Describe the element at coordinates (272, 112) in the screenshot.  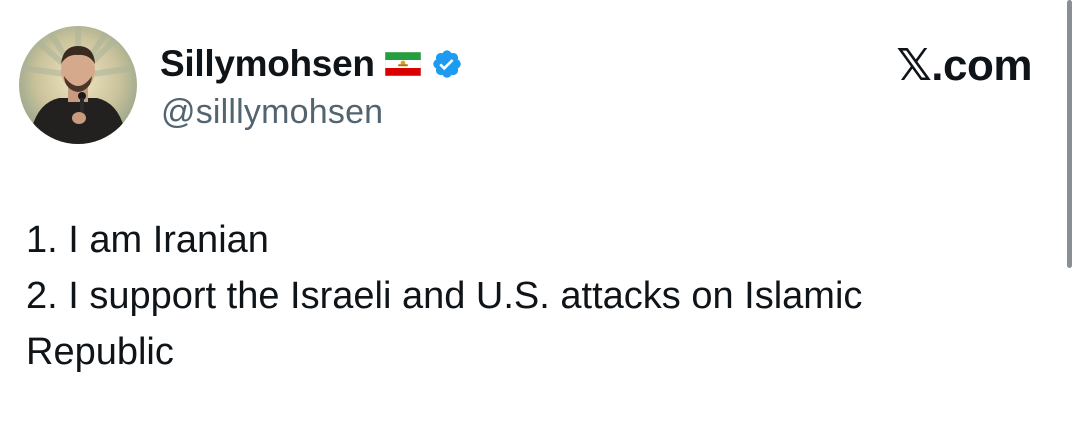
I see `user-handle: @silllymohsen` at that location.